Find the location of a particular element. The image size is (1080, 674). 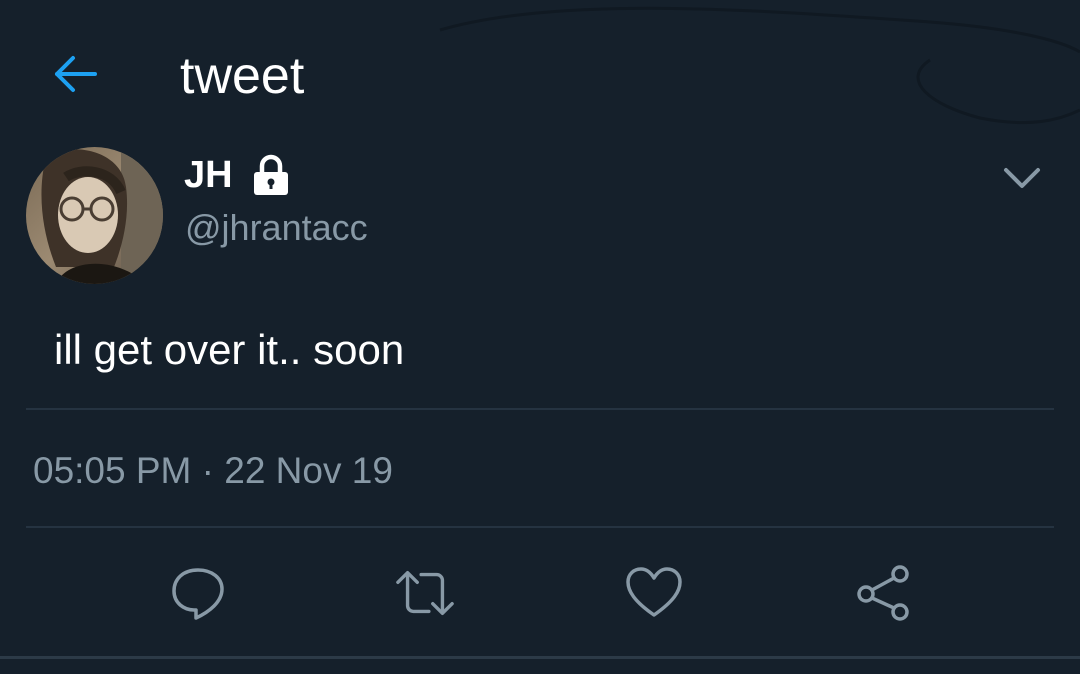

retweet-button is located at coordinates (425, 593).